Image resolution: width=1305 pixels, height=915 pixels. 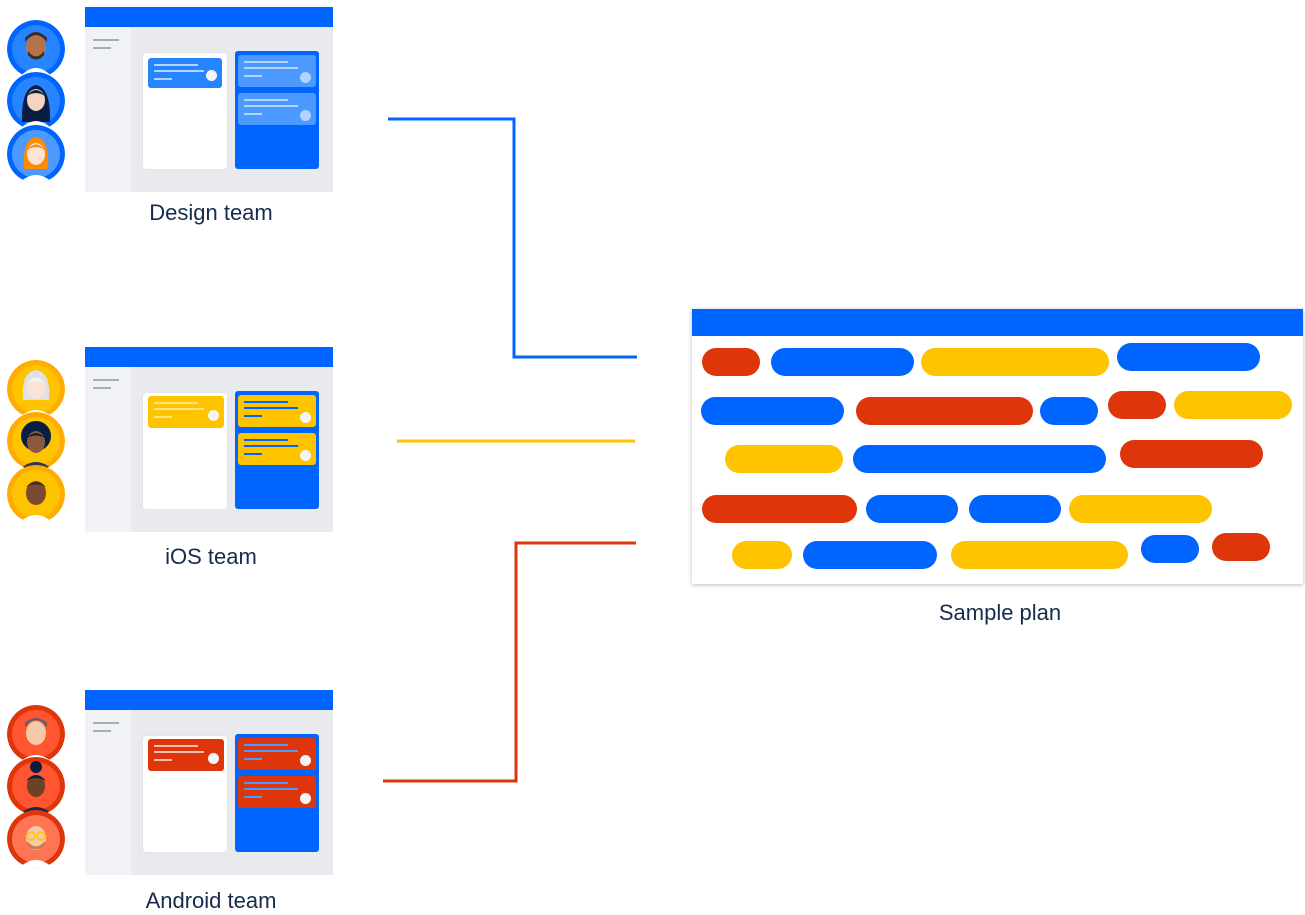 What do you see at coordinates (36, 839) in the screenshot?
I see `avatar-man-beard-glasses-icon` at bounding box center [36, 839].